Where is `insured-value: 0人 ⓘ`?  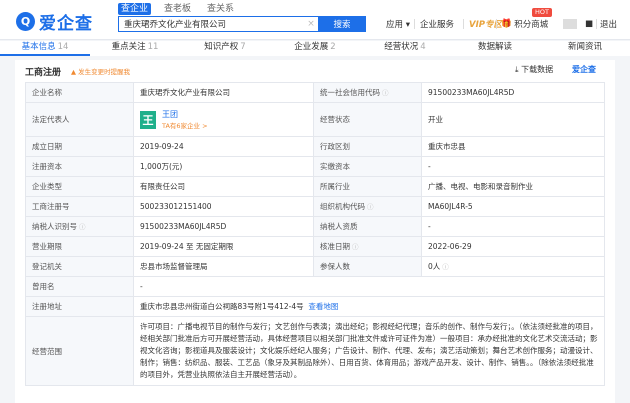 insured-value: 0人 ⓘ is located at coordinates (513, 266).